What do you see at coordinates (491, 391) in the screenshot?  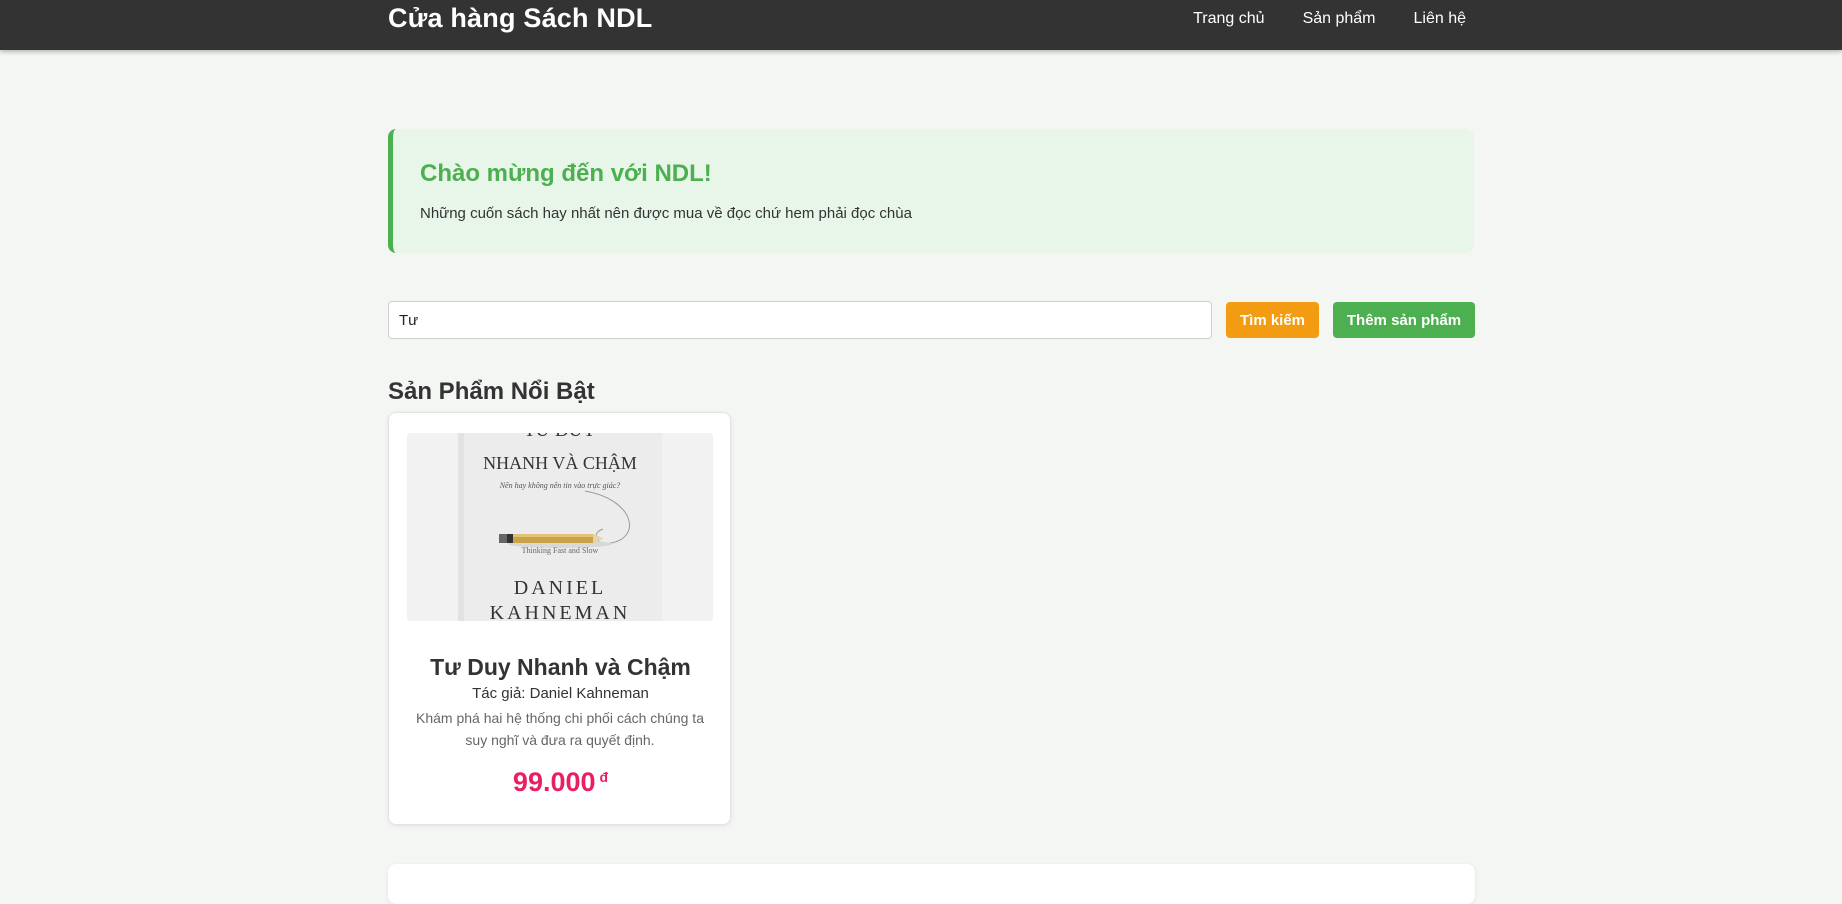 I see `featured-products-heading: Sản Phẩm Nổi Bật` at bounding box center [491, 391].